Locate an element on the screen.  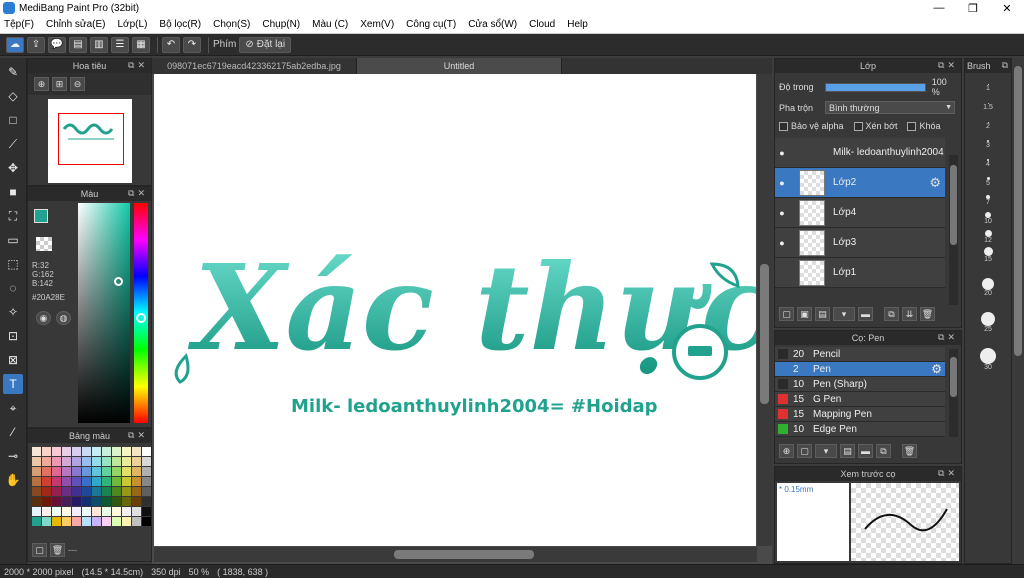
operation-tool-icon: ⌖ is located at coordinates (13, 408).